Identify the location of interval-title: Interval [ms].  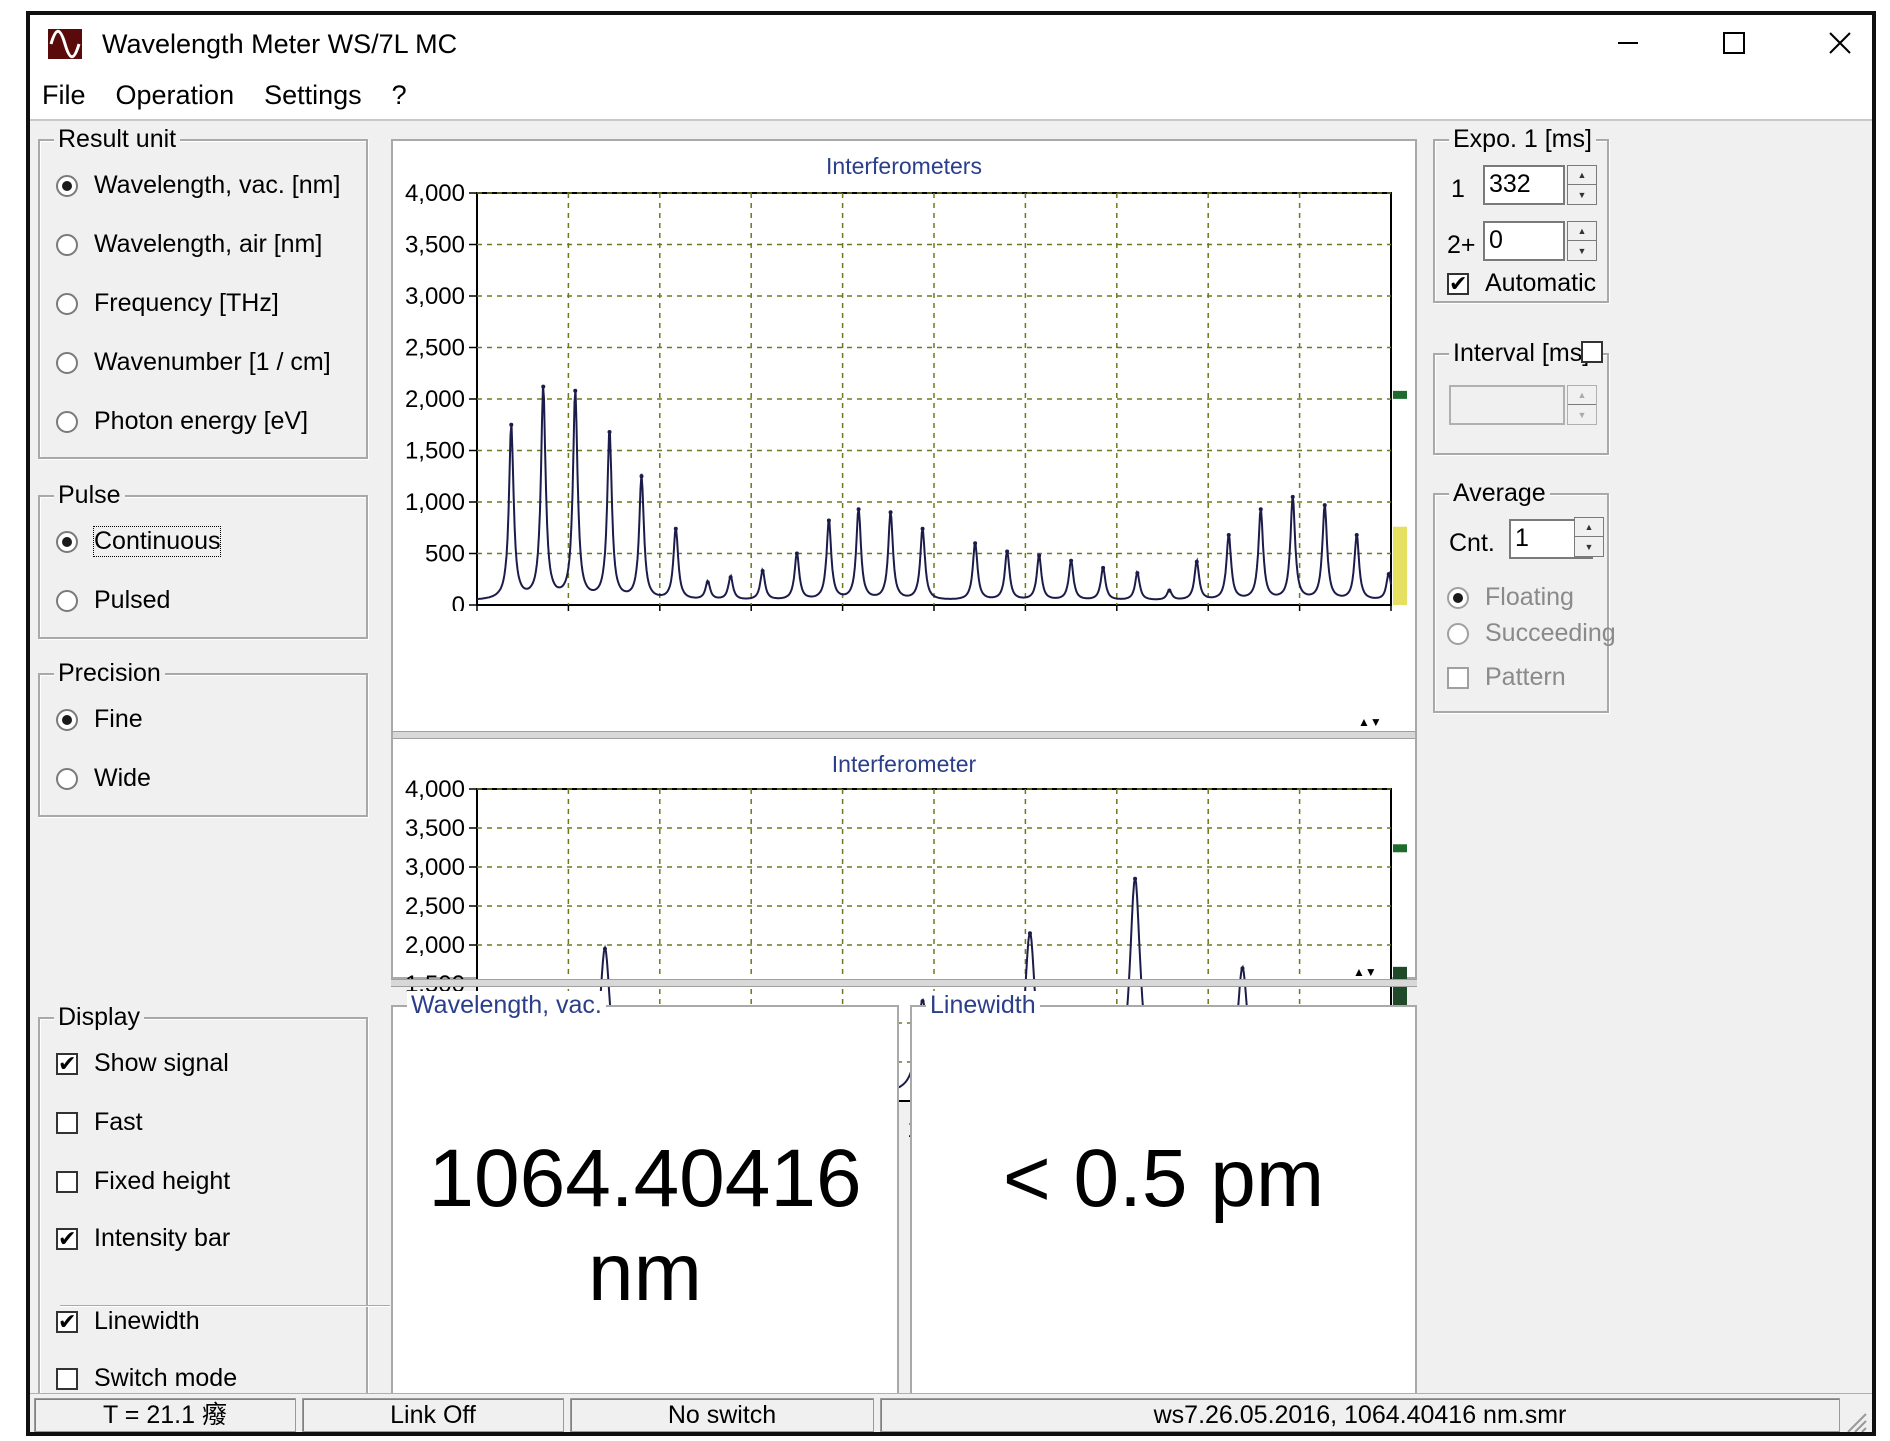
(1521, 353).